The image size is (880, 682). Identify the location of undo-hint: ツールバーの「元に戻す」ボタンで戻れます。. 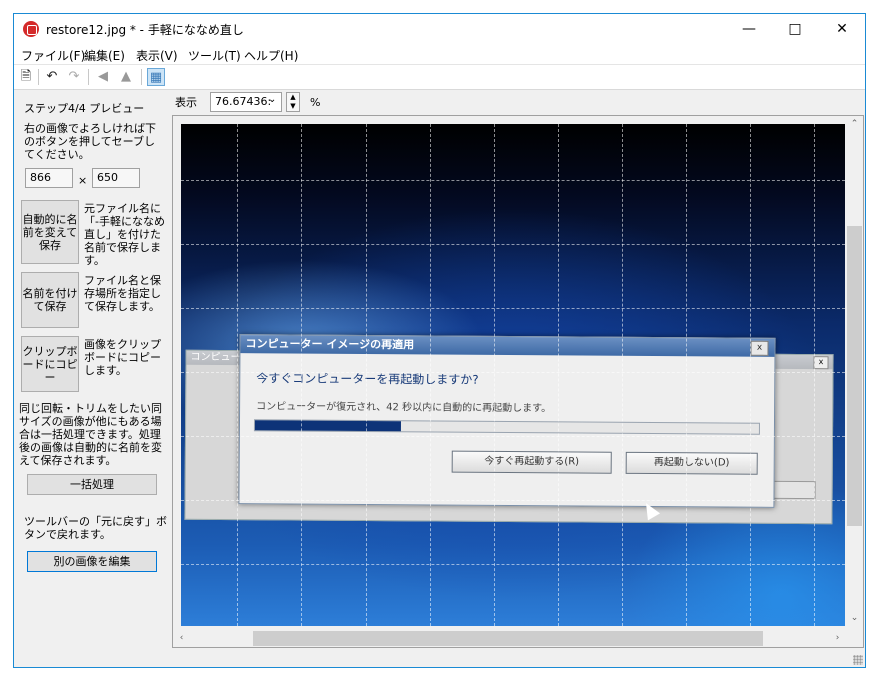
(95, 528).